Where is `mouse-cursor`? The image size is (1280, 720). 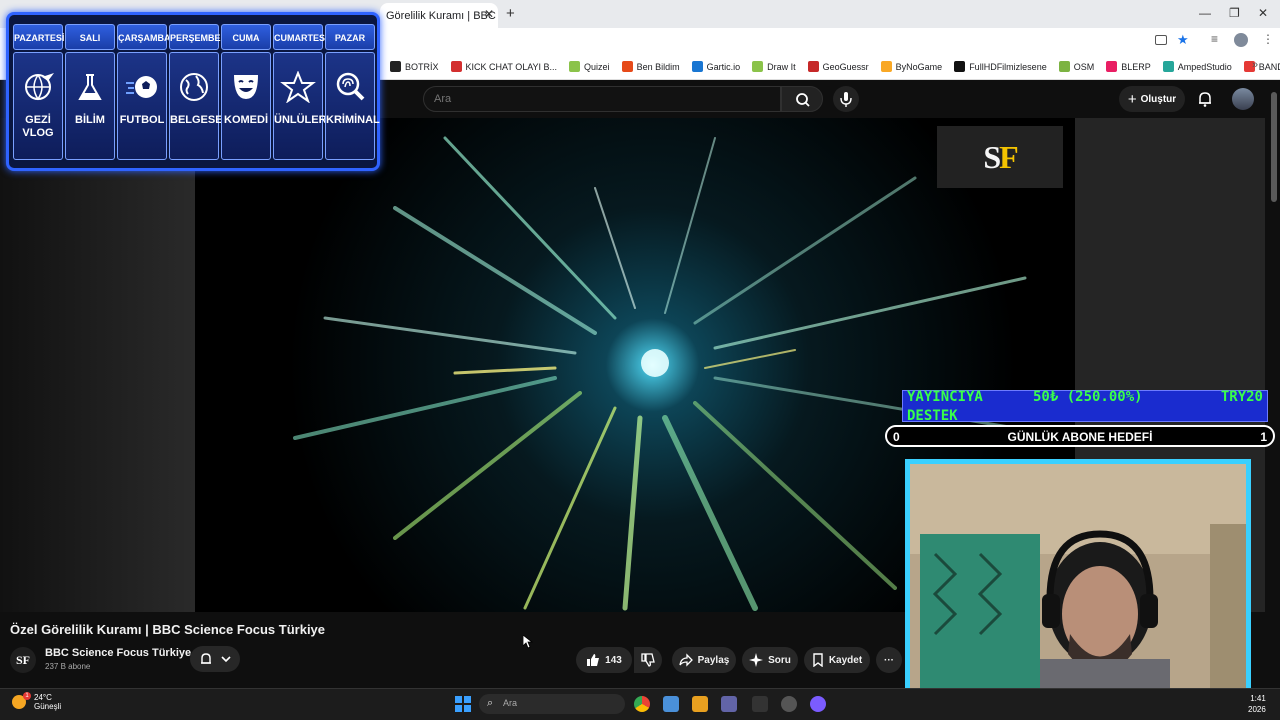
mouse-cursor is located at coordinates (528, 642).